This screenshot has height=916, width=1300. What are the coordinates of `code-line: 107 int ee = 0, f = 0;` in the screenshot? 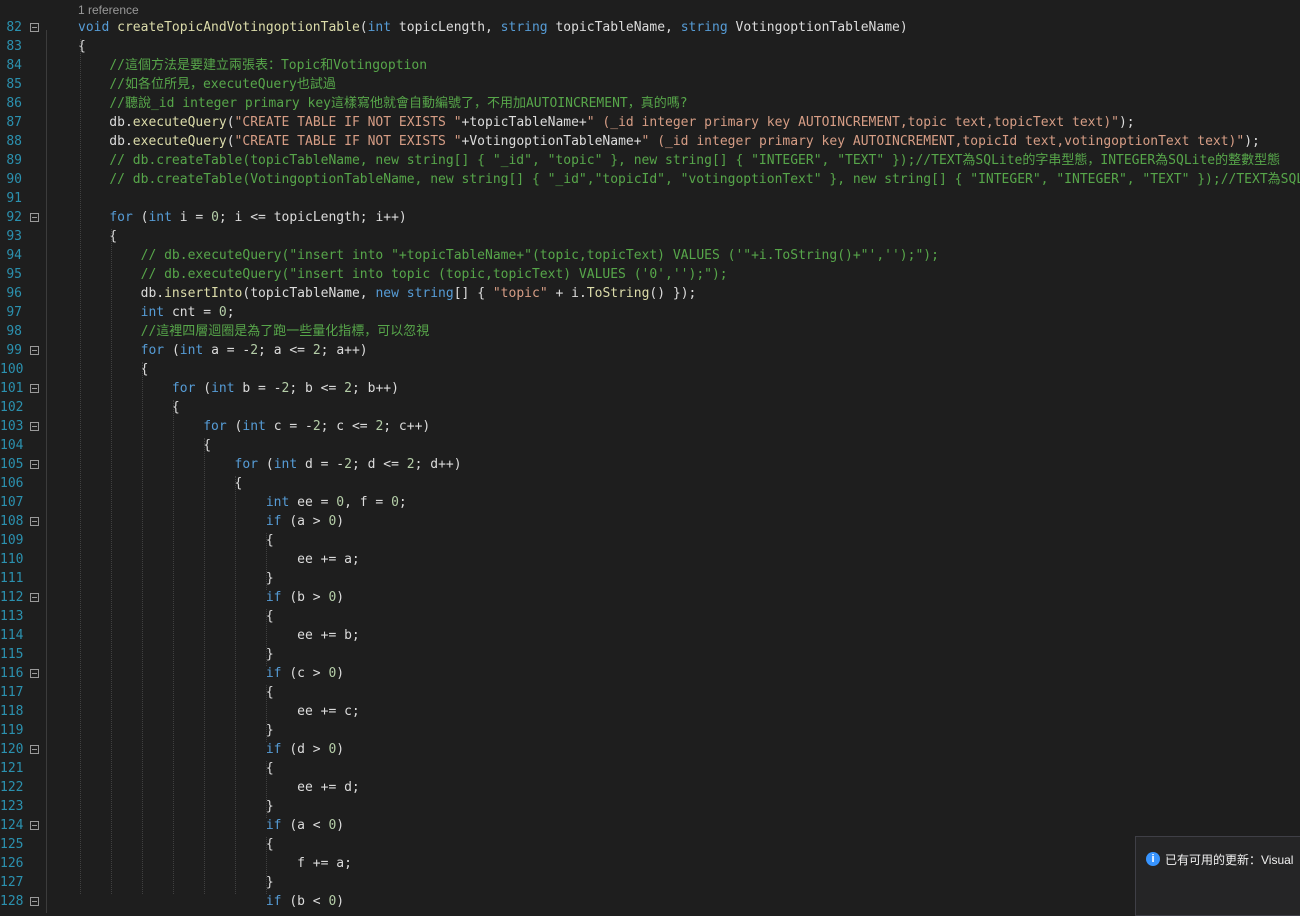 It's located at (650, 502).